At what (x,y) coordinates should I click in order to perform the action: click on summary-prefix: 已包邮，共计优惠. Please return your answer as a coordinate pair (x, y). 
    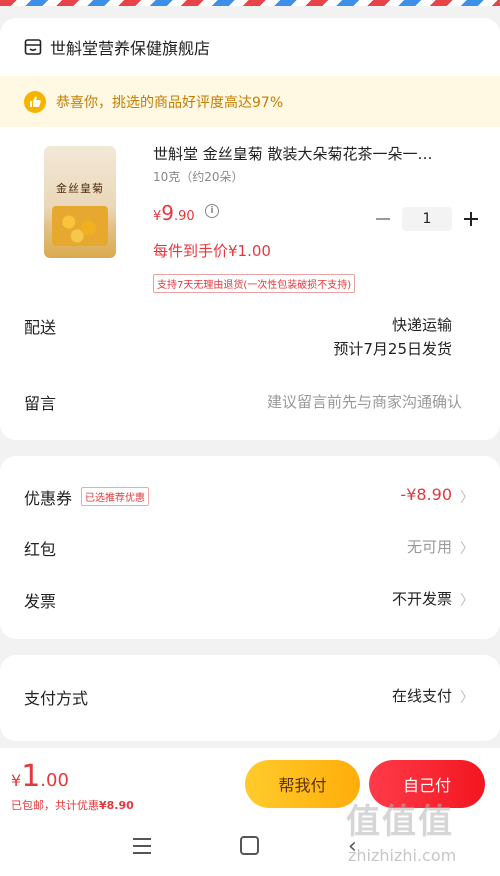
    Looking at the image, I should click on (55, 805).